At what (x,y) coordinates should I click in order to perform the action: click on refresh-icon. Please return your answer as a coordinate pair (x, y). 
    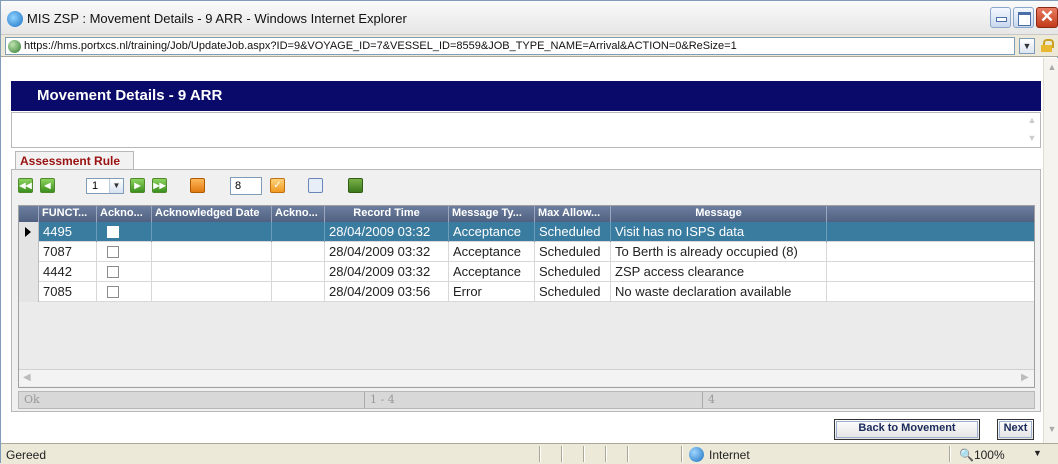
    Looking at the image, I should click on (197, 185).